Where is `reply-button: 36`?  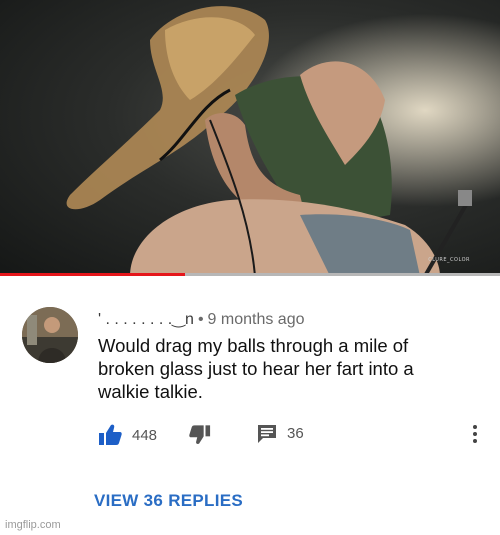
reply-button: 36 is located at coordinates (280, 433).